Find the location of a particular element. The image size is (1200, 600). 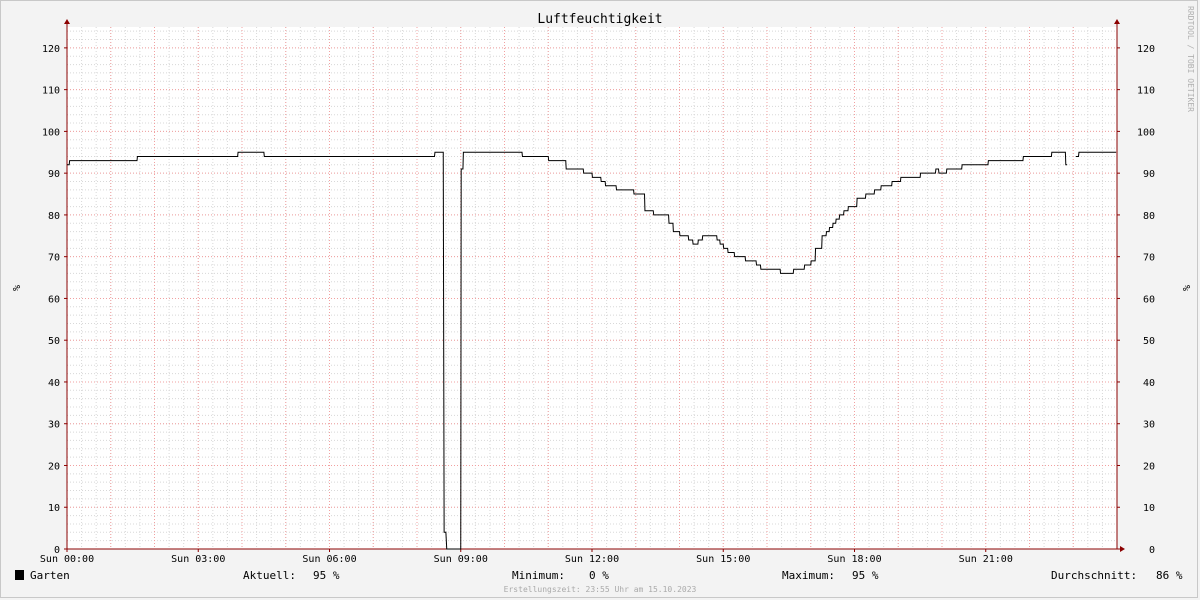

stat-aktuell-value: 95 % is located at coordinates (326, 575).